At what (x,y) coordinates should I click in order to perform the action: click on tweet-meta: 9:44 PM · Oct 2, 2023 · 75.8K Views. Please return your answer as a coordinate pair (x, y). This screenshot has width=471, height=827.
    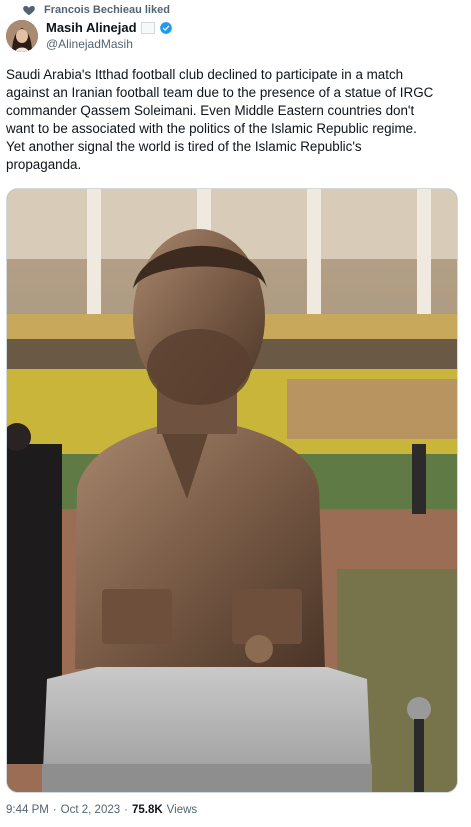
    Looking at the image, I should click on (101, 810).